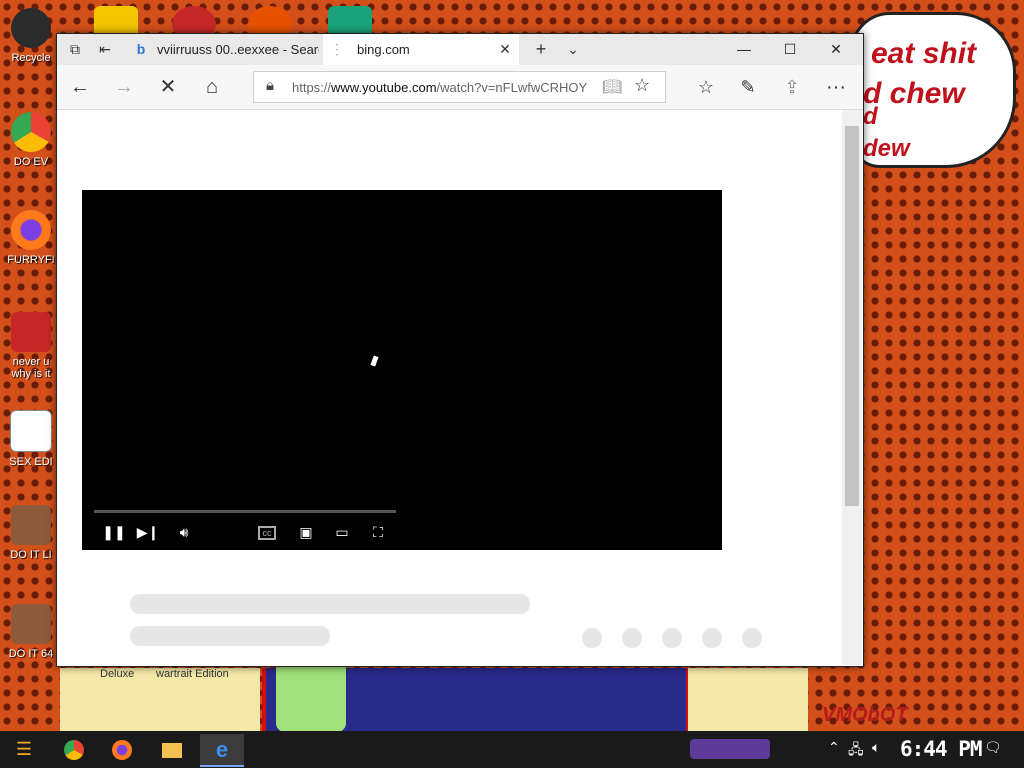 This screenshot has height=768, width=1024. Describe the element at coordinates (117, 674) in the screenshot. I see `wallpaper-text-deluxe: Deluxe` at that location.